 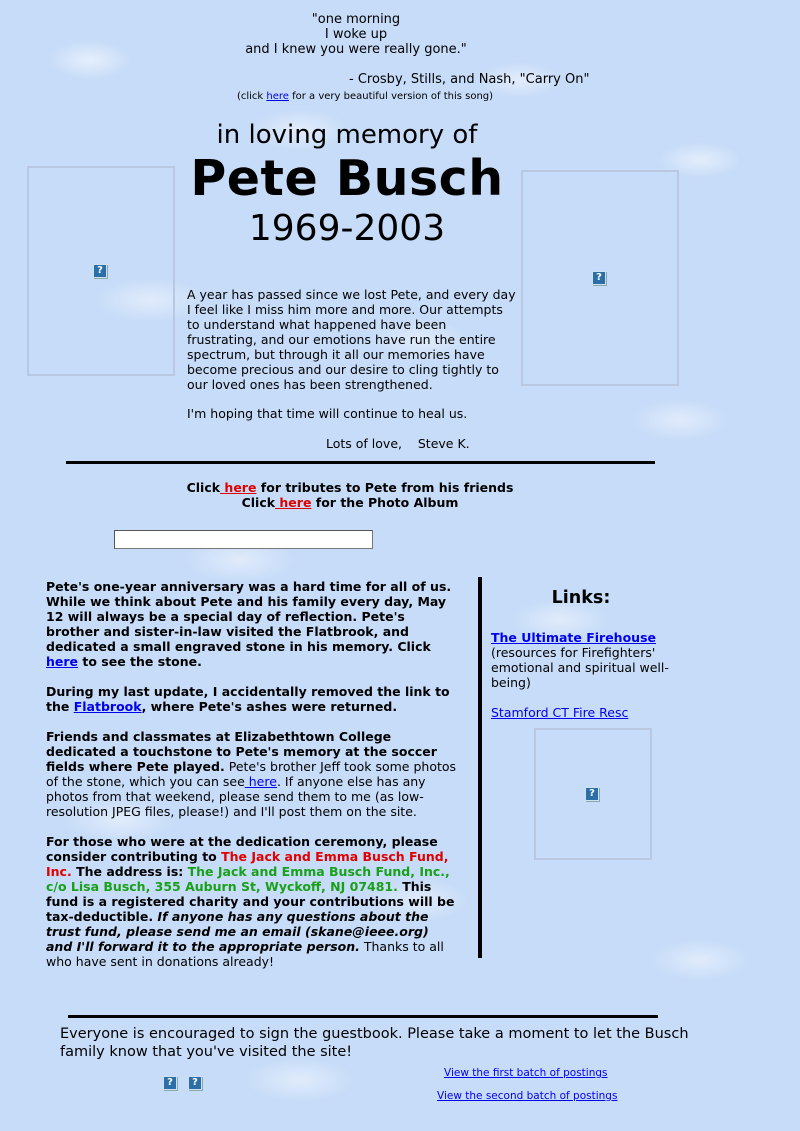 I want to click on photo-album-link: here, so click(x=293, y=502).